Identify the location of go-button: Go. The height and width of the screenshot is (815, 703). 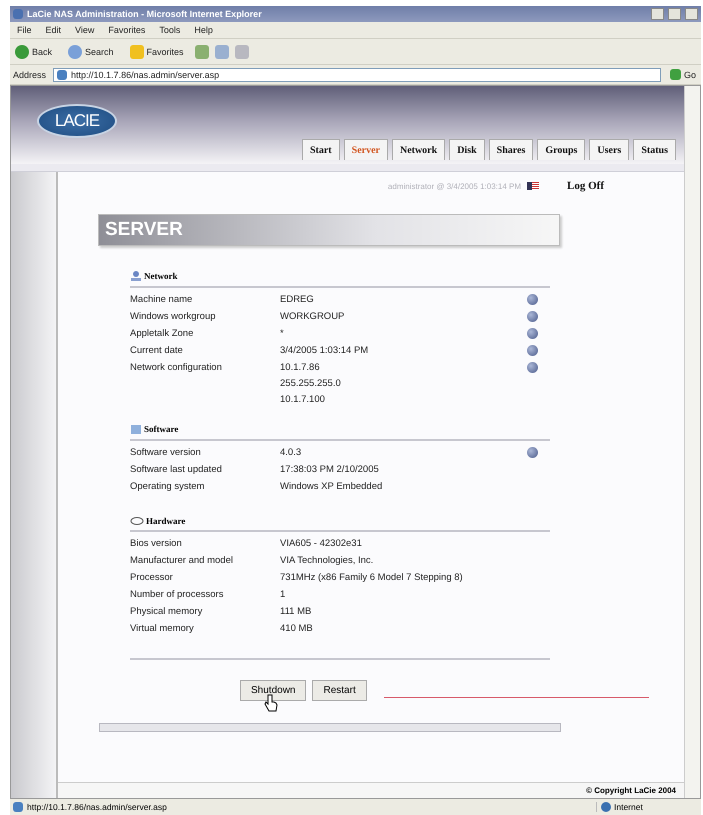
(682, 74).